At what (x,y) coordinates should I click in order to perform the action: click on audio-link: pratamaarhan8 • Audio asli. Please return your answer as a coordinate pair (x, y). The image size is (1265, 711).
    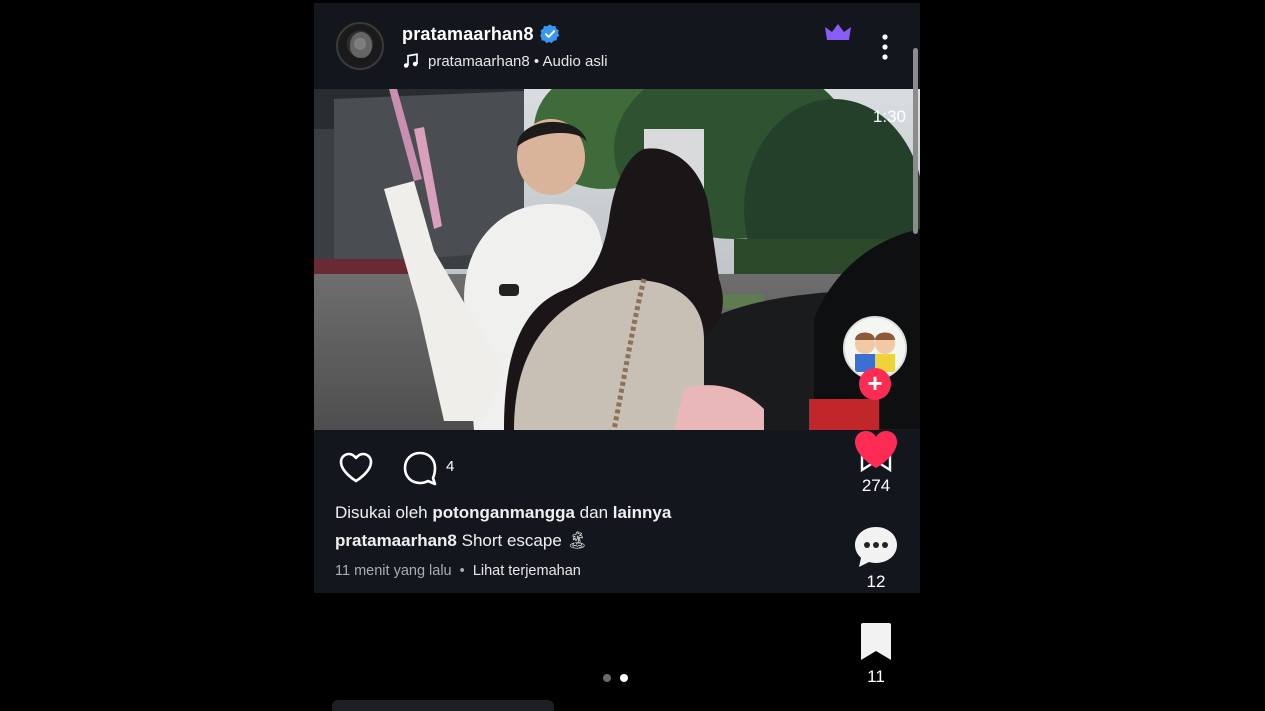
    Looking at the image, I should click on (505, 61).